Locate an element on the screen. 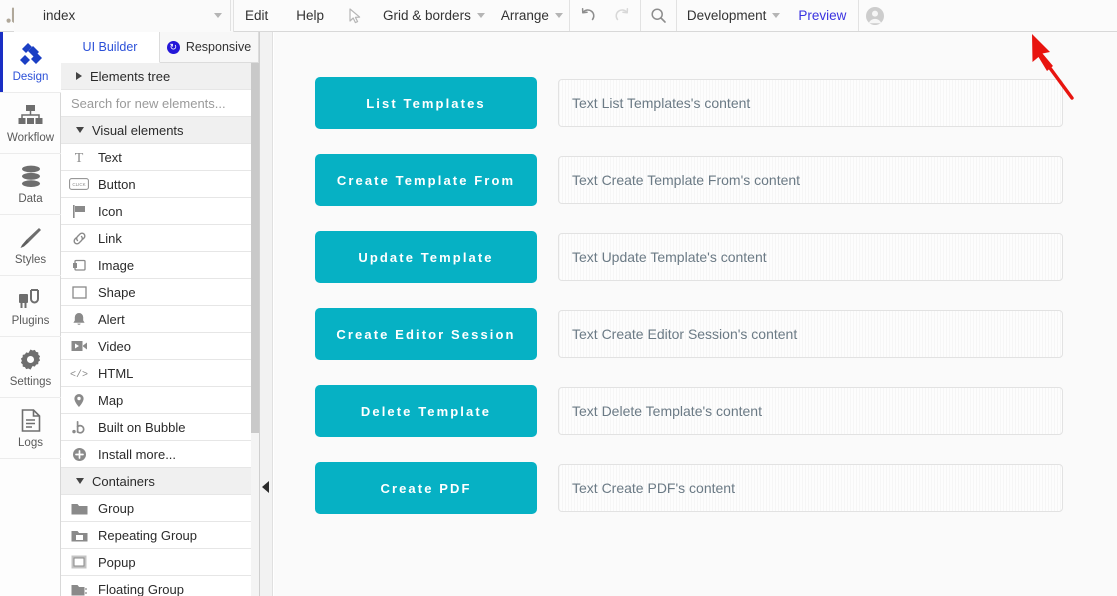 Image resolution: width=1117 pixels, height=596 pixels. collapse-left-icon is located at coordinates (265, 487).